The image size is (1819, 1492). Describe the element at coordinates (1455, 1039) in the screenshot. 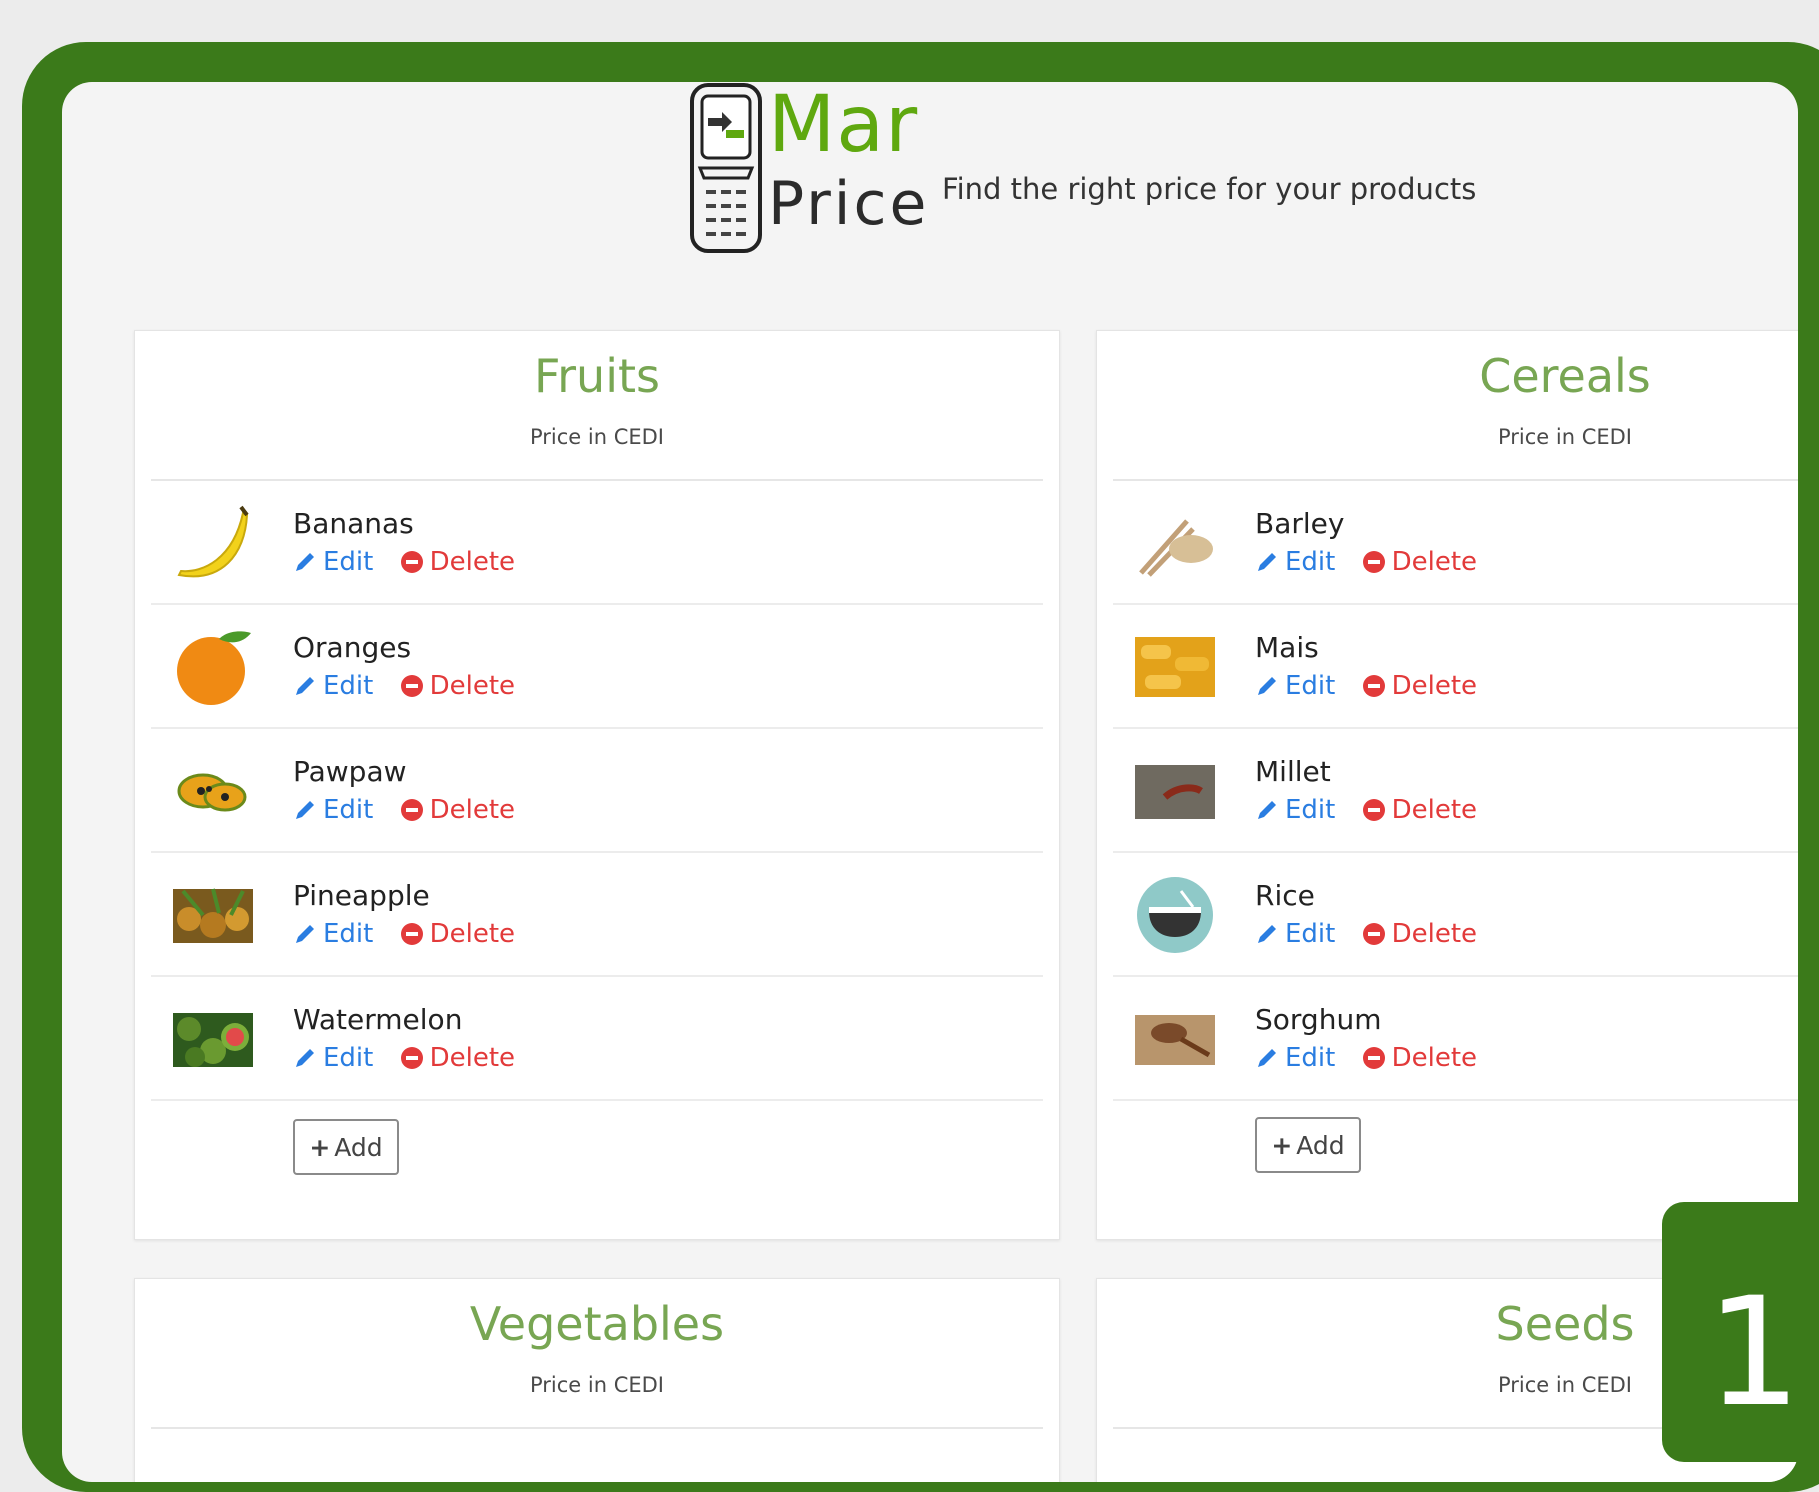

I see `list-item: Sorghum Edit Delete` at that location.